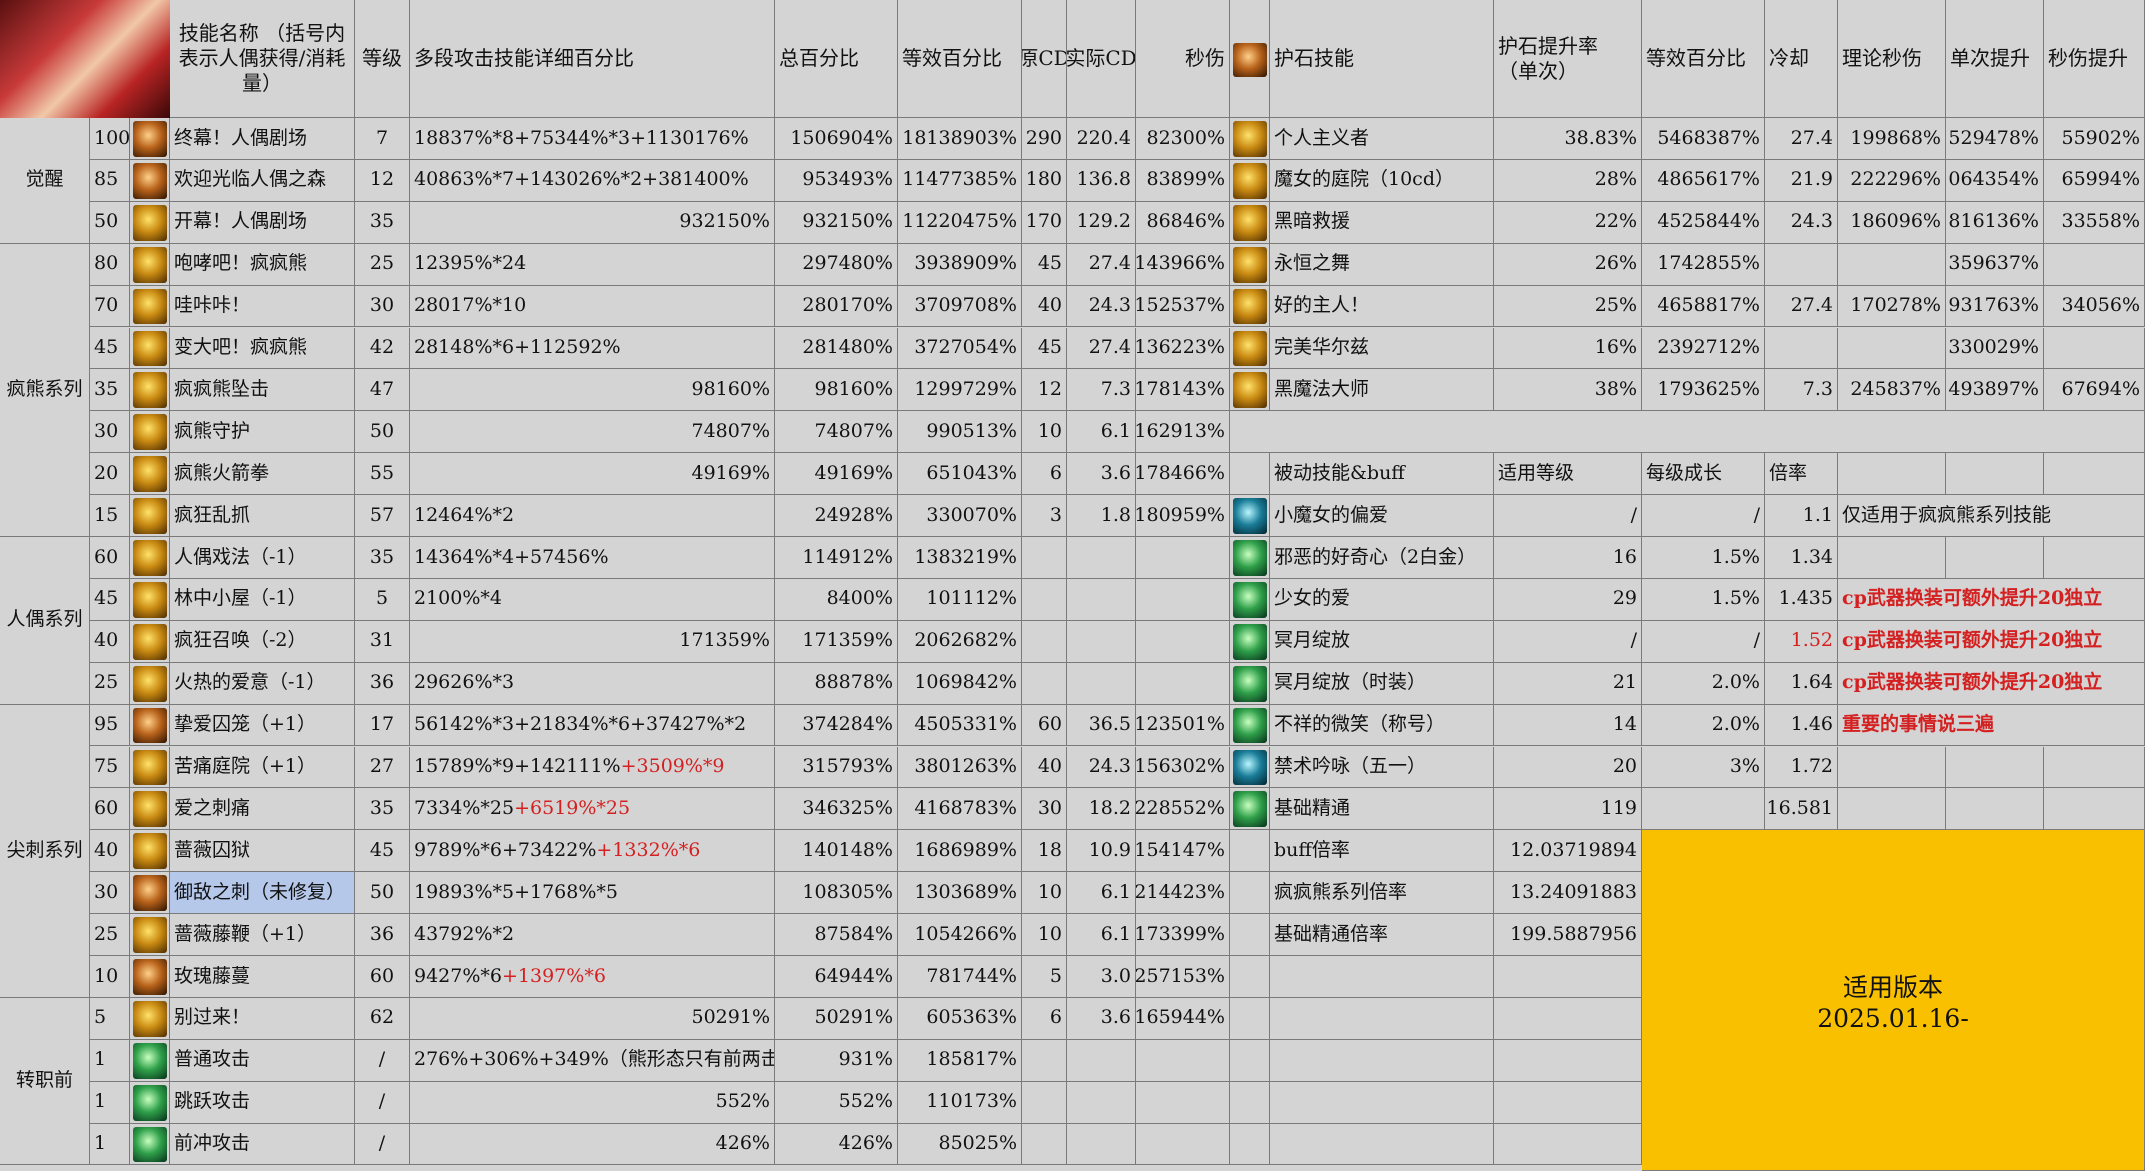 This screenshot has width=2145, height=1171. What do you see at coordinates (1101, 222) in the screenshot?
I see `skill-actual-cd: 129.2` at bounding box center [1101, 222].